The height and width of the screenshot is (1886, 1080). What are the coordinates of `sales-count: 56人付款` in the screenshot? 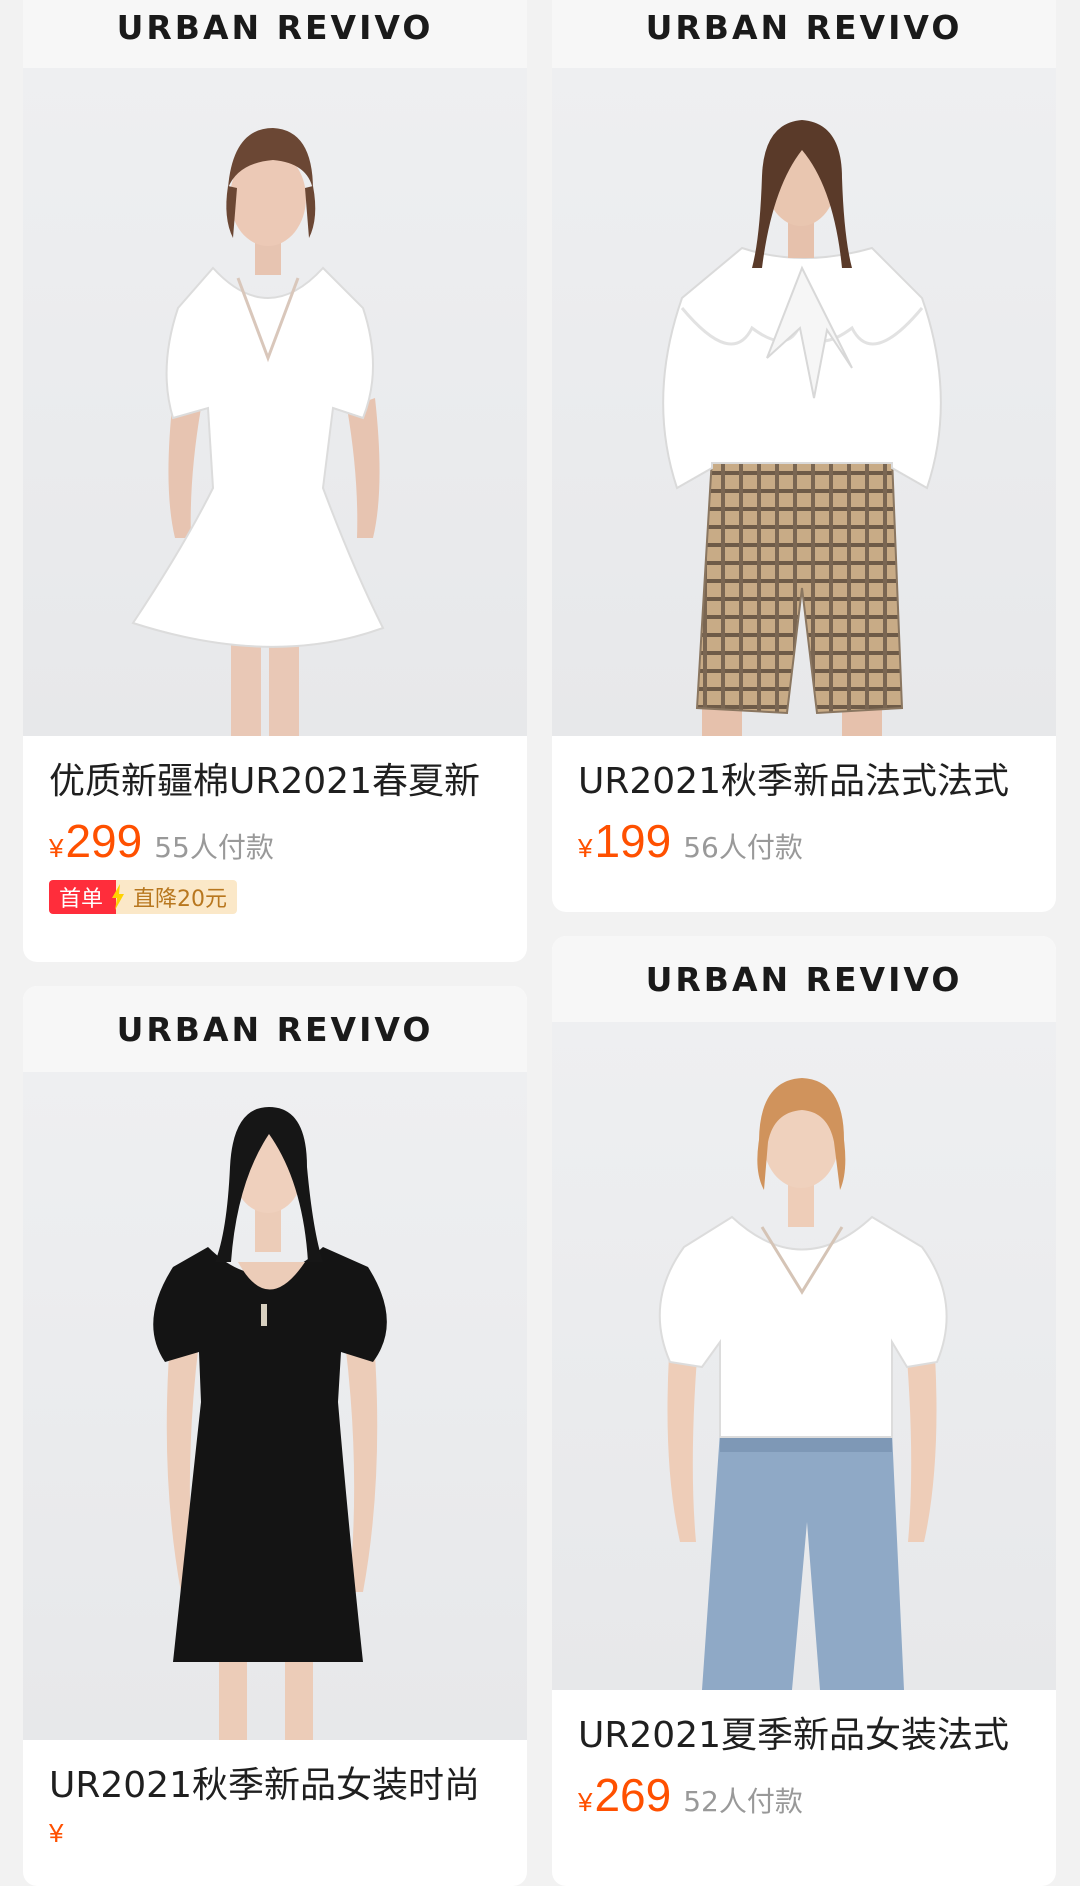 It's located at (743, 847).